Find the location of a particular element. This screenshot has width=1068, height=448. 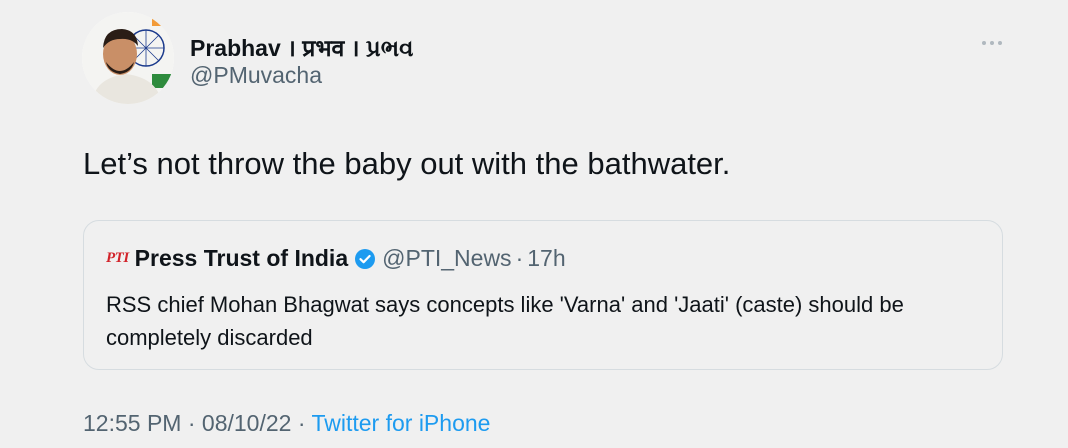

pti-logo: PTI is located at coordinates (117, 258).